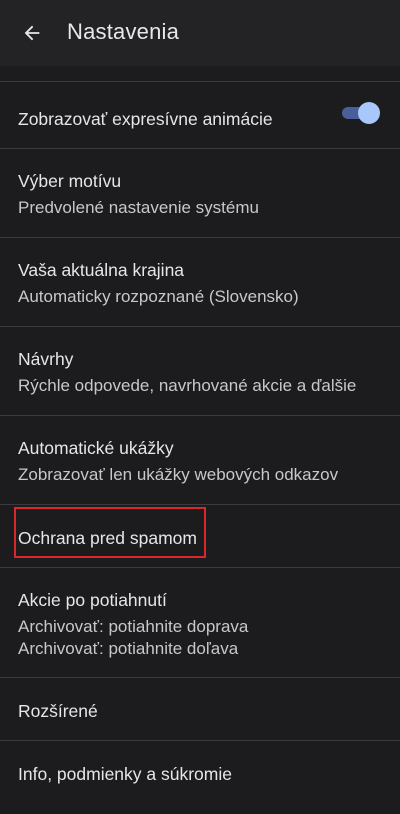 This screenshot has width=400, height=814. I want to click on setting-theme-title: Výber motívu, so click(70, 181).